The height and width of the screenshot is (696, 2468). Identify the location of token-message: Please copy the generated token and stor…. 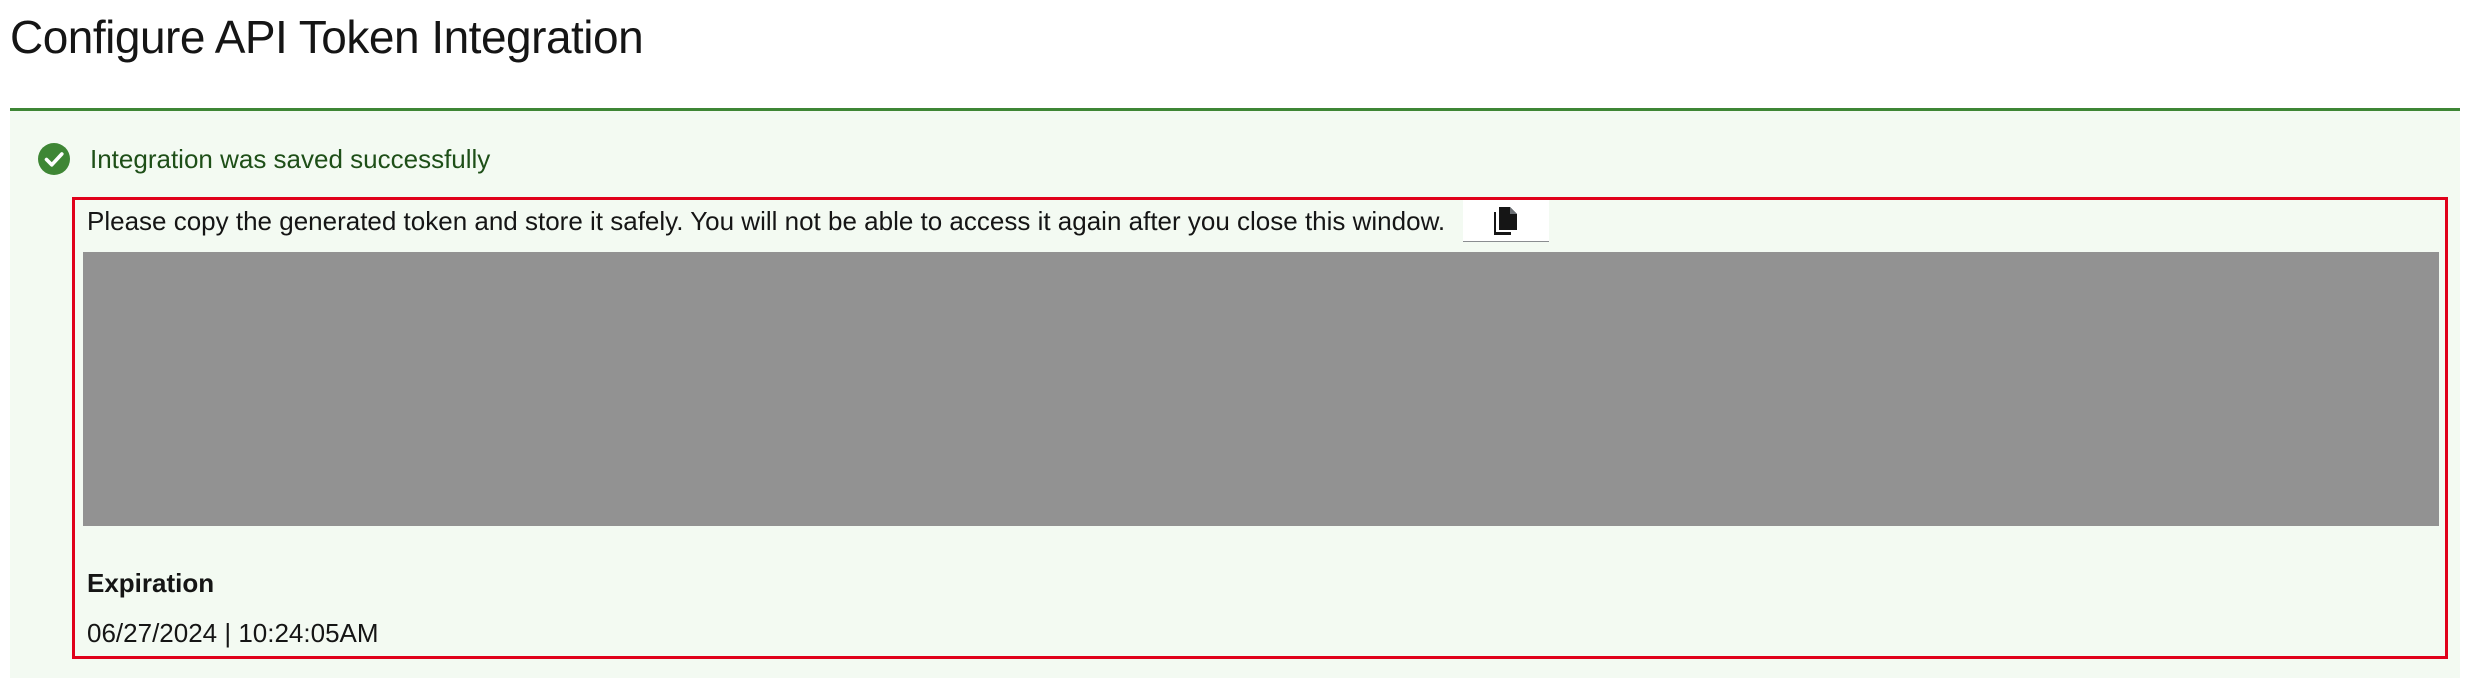
(766, 220).